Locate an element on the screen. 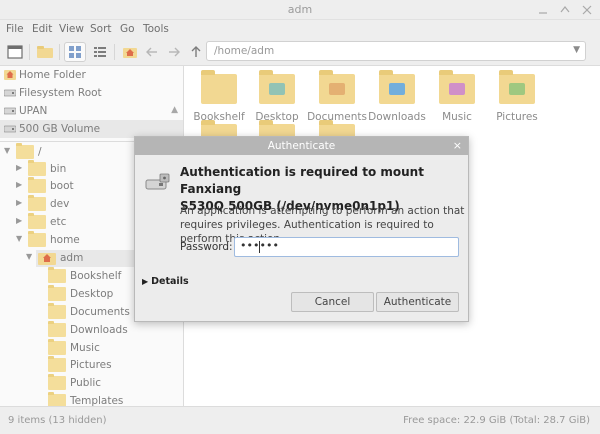  close-icon: × is located at coordinates (457, 145).